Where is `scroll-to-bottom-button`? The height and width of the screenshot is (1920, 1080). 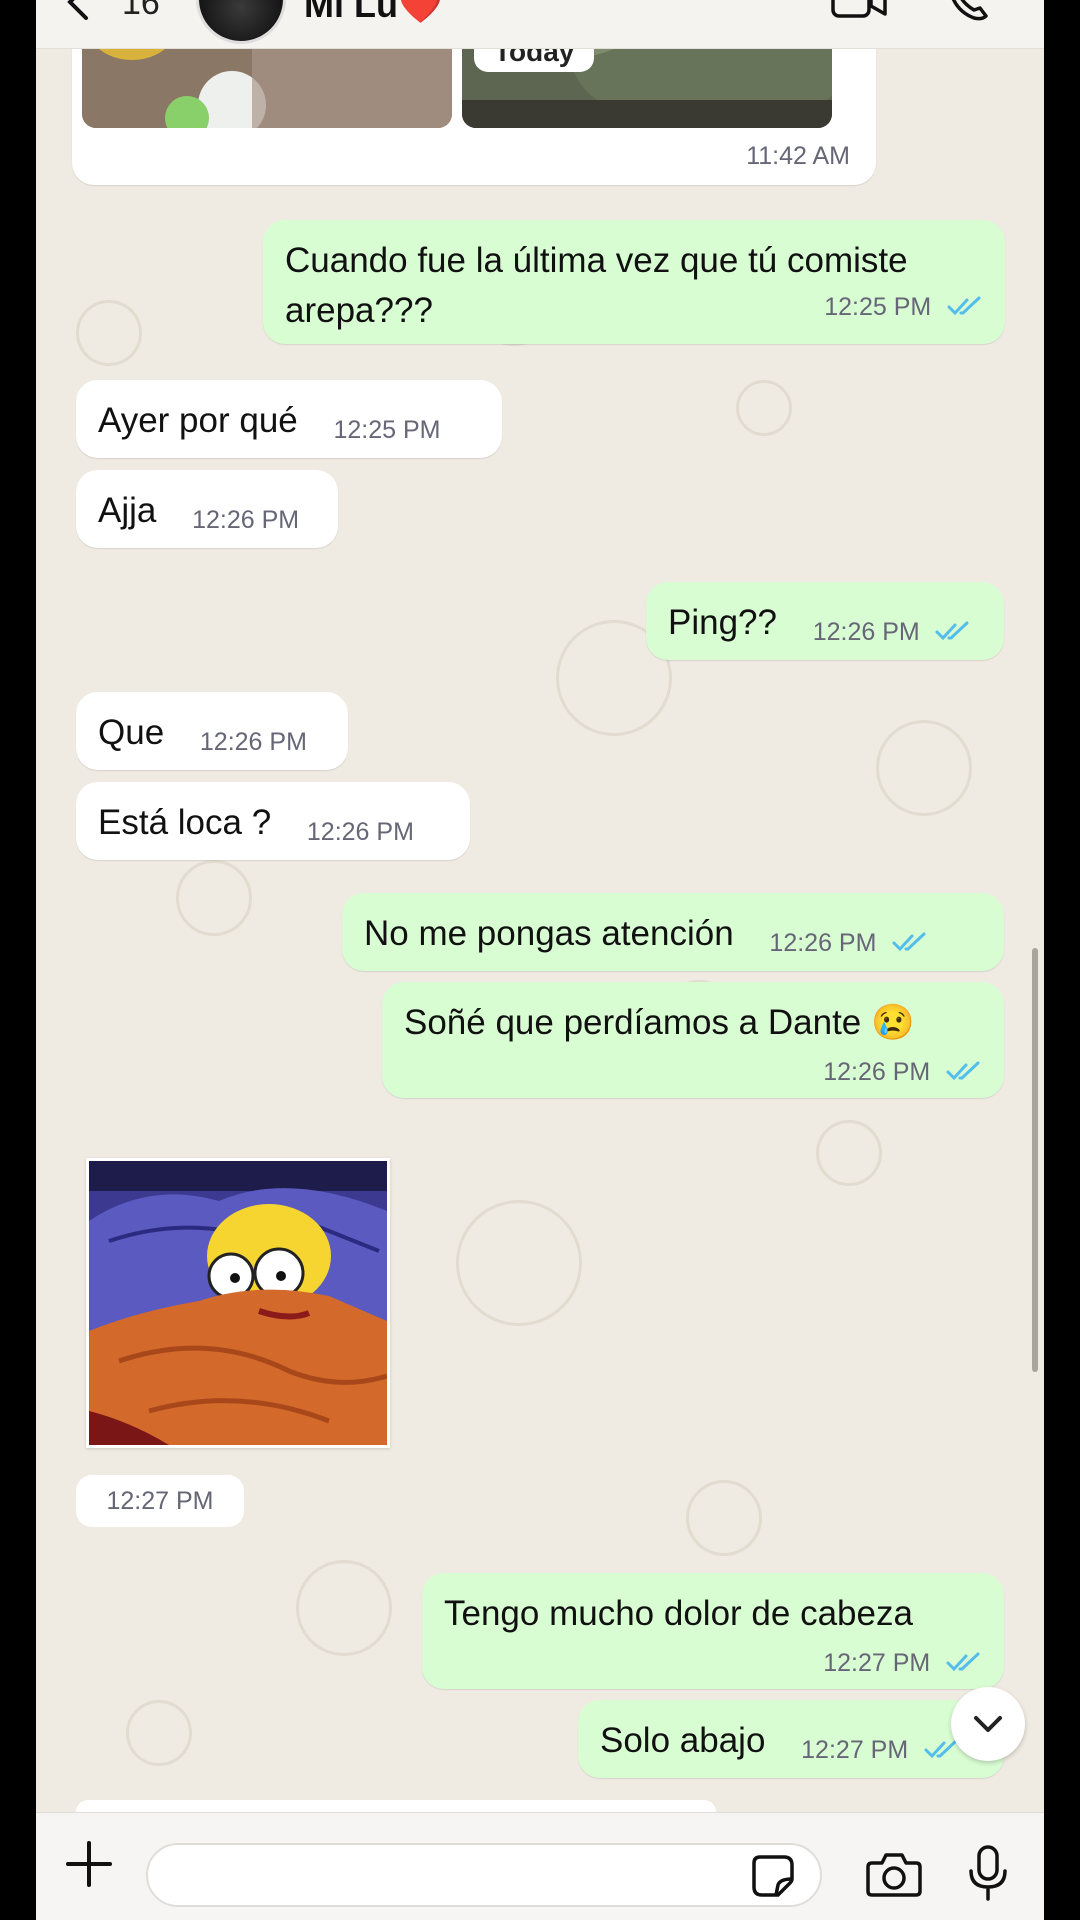 scroll-to-bottom-button is located at coordinates (988, 1724).